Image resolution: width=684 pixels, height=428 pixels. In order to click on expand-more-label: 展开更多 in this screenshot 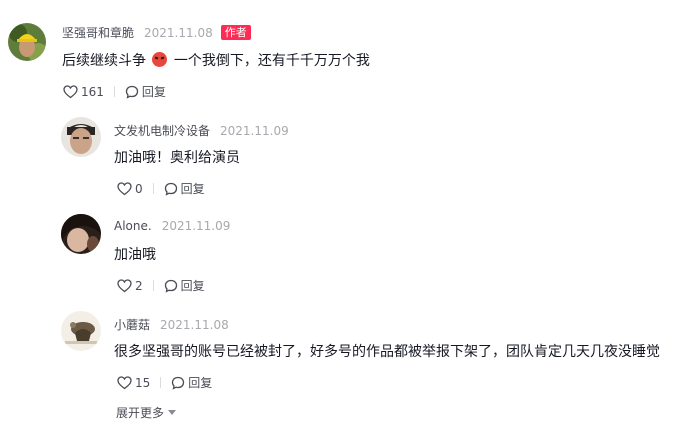, I will do `click(140, 413)`.